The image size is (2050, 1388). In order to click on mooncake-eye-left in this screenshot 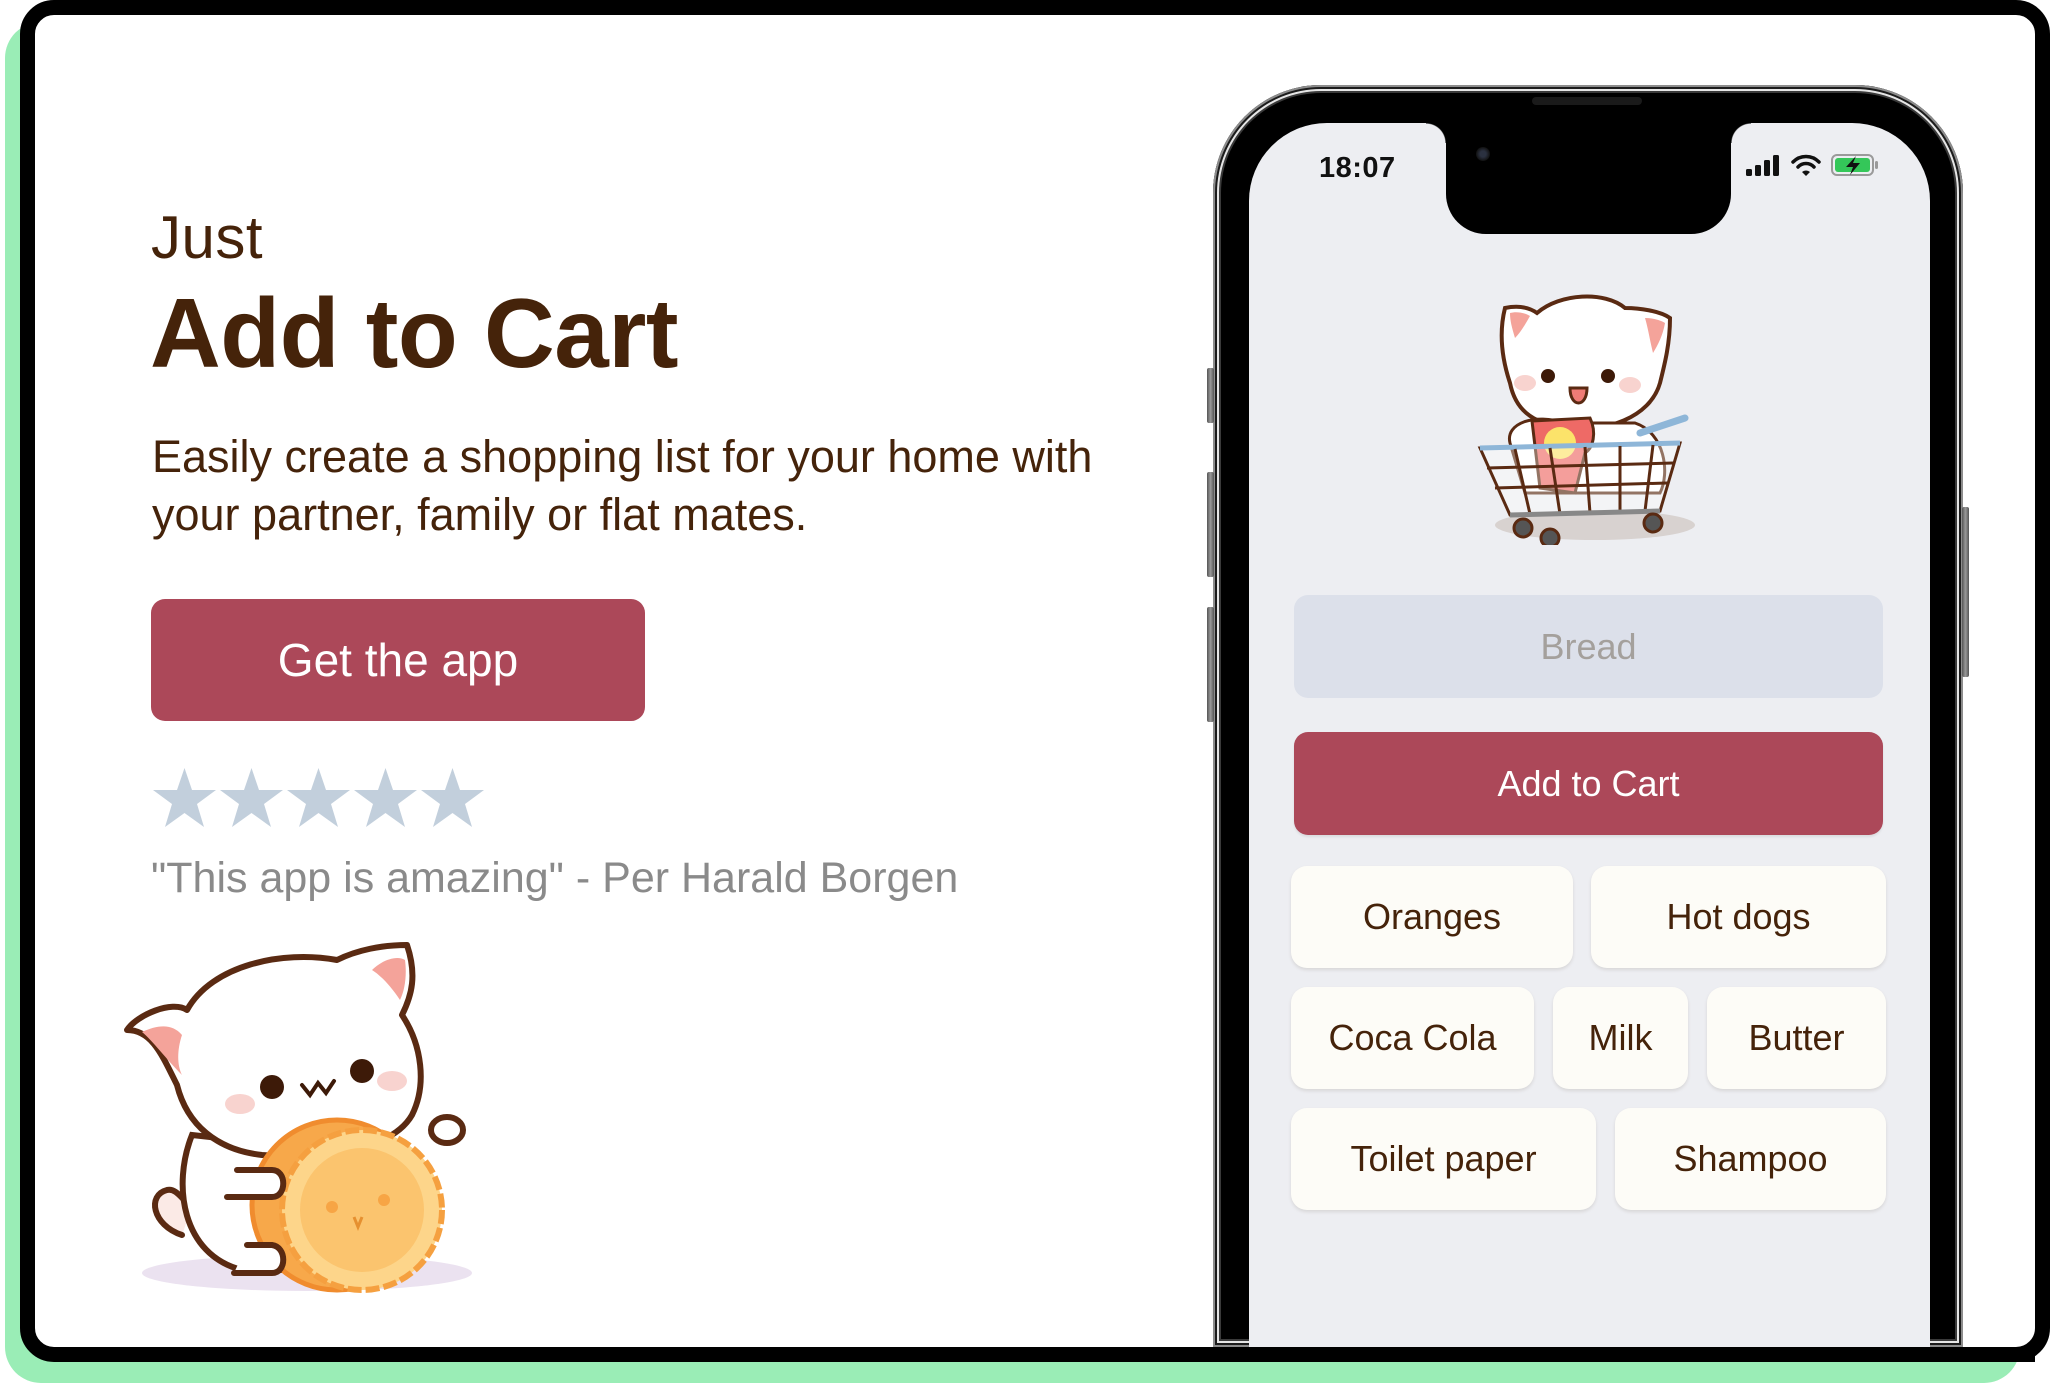, I will do `click(332, 1207)`.